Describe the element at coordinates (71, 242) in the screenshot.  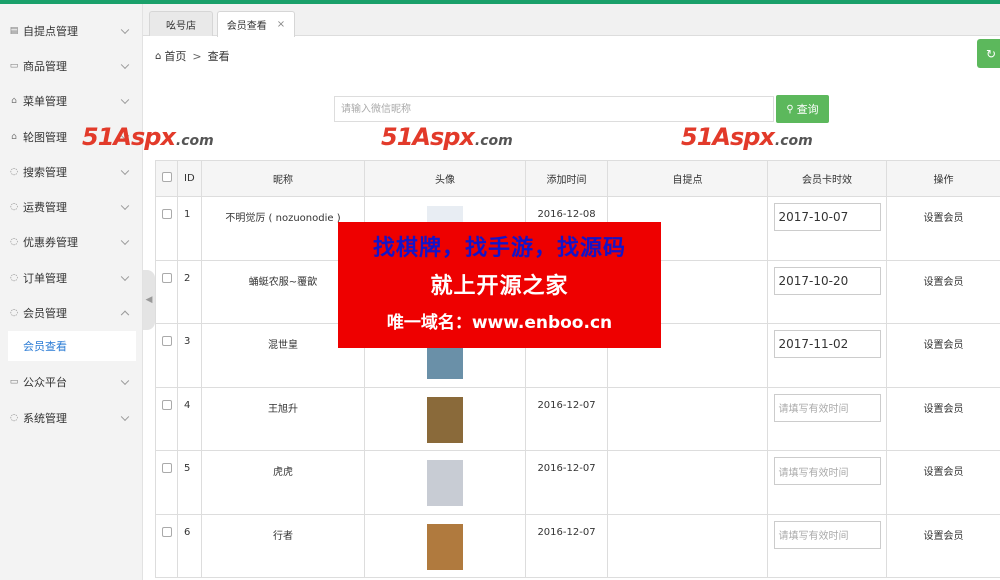
I see `sidebar-item: ◌ 优惠券管理` at that location.